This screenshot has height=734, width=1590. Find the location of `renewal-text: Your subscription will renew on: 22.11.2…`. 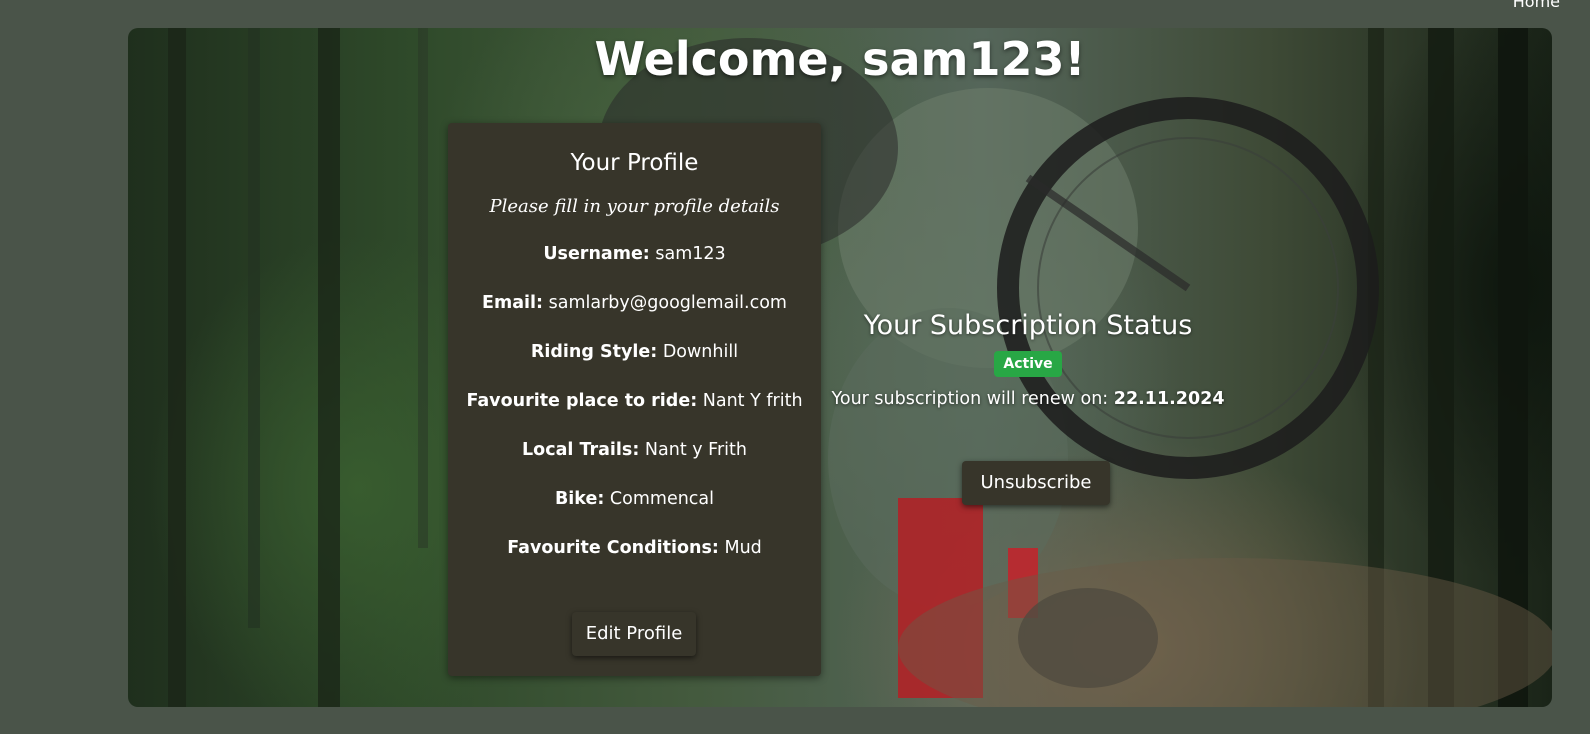

renewal-text: Your subscription will renew on: 22.11.2… is located at coordinates (1028, 399).